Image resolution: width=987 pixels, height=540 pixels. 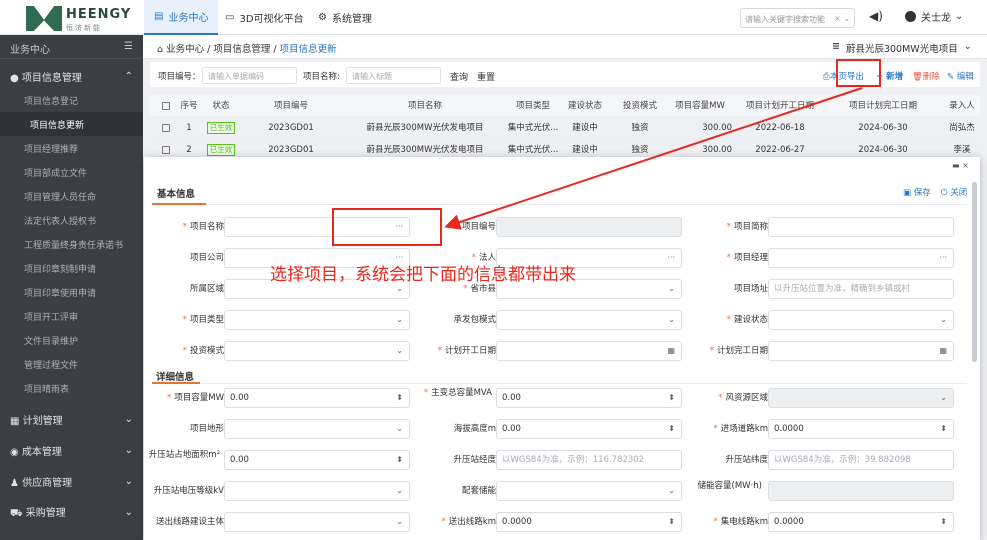 I want to click on edit-button: ✎ 编辑, so click(x=960, y=76).